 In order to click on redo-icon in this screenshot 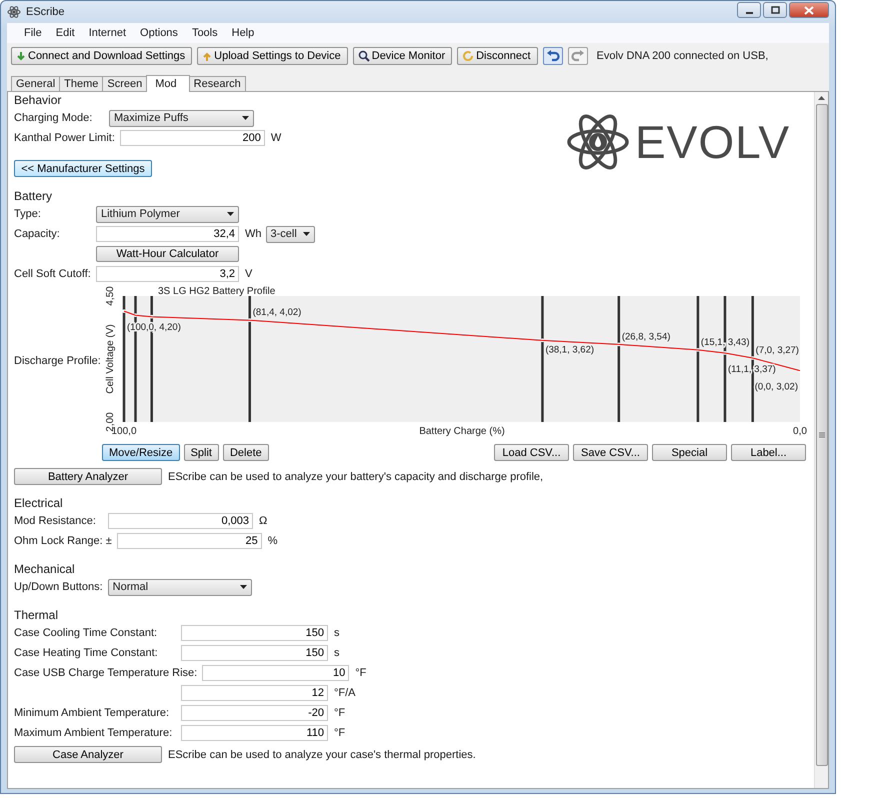, I will do `click(577, 56)`.